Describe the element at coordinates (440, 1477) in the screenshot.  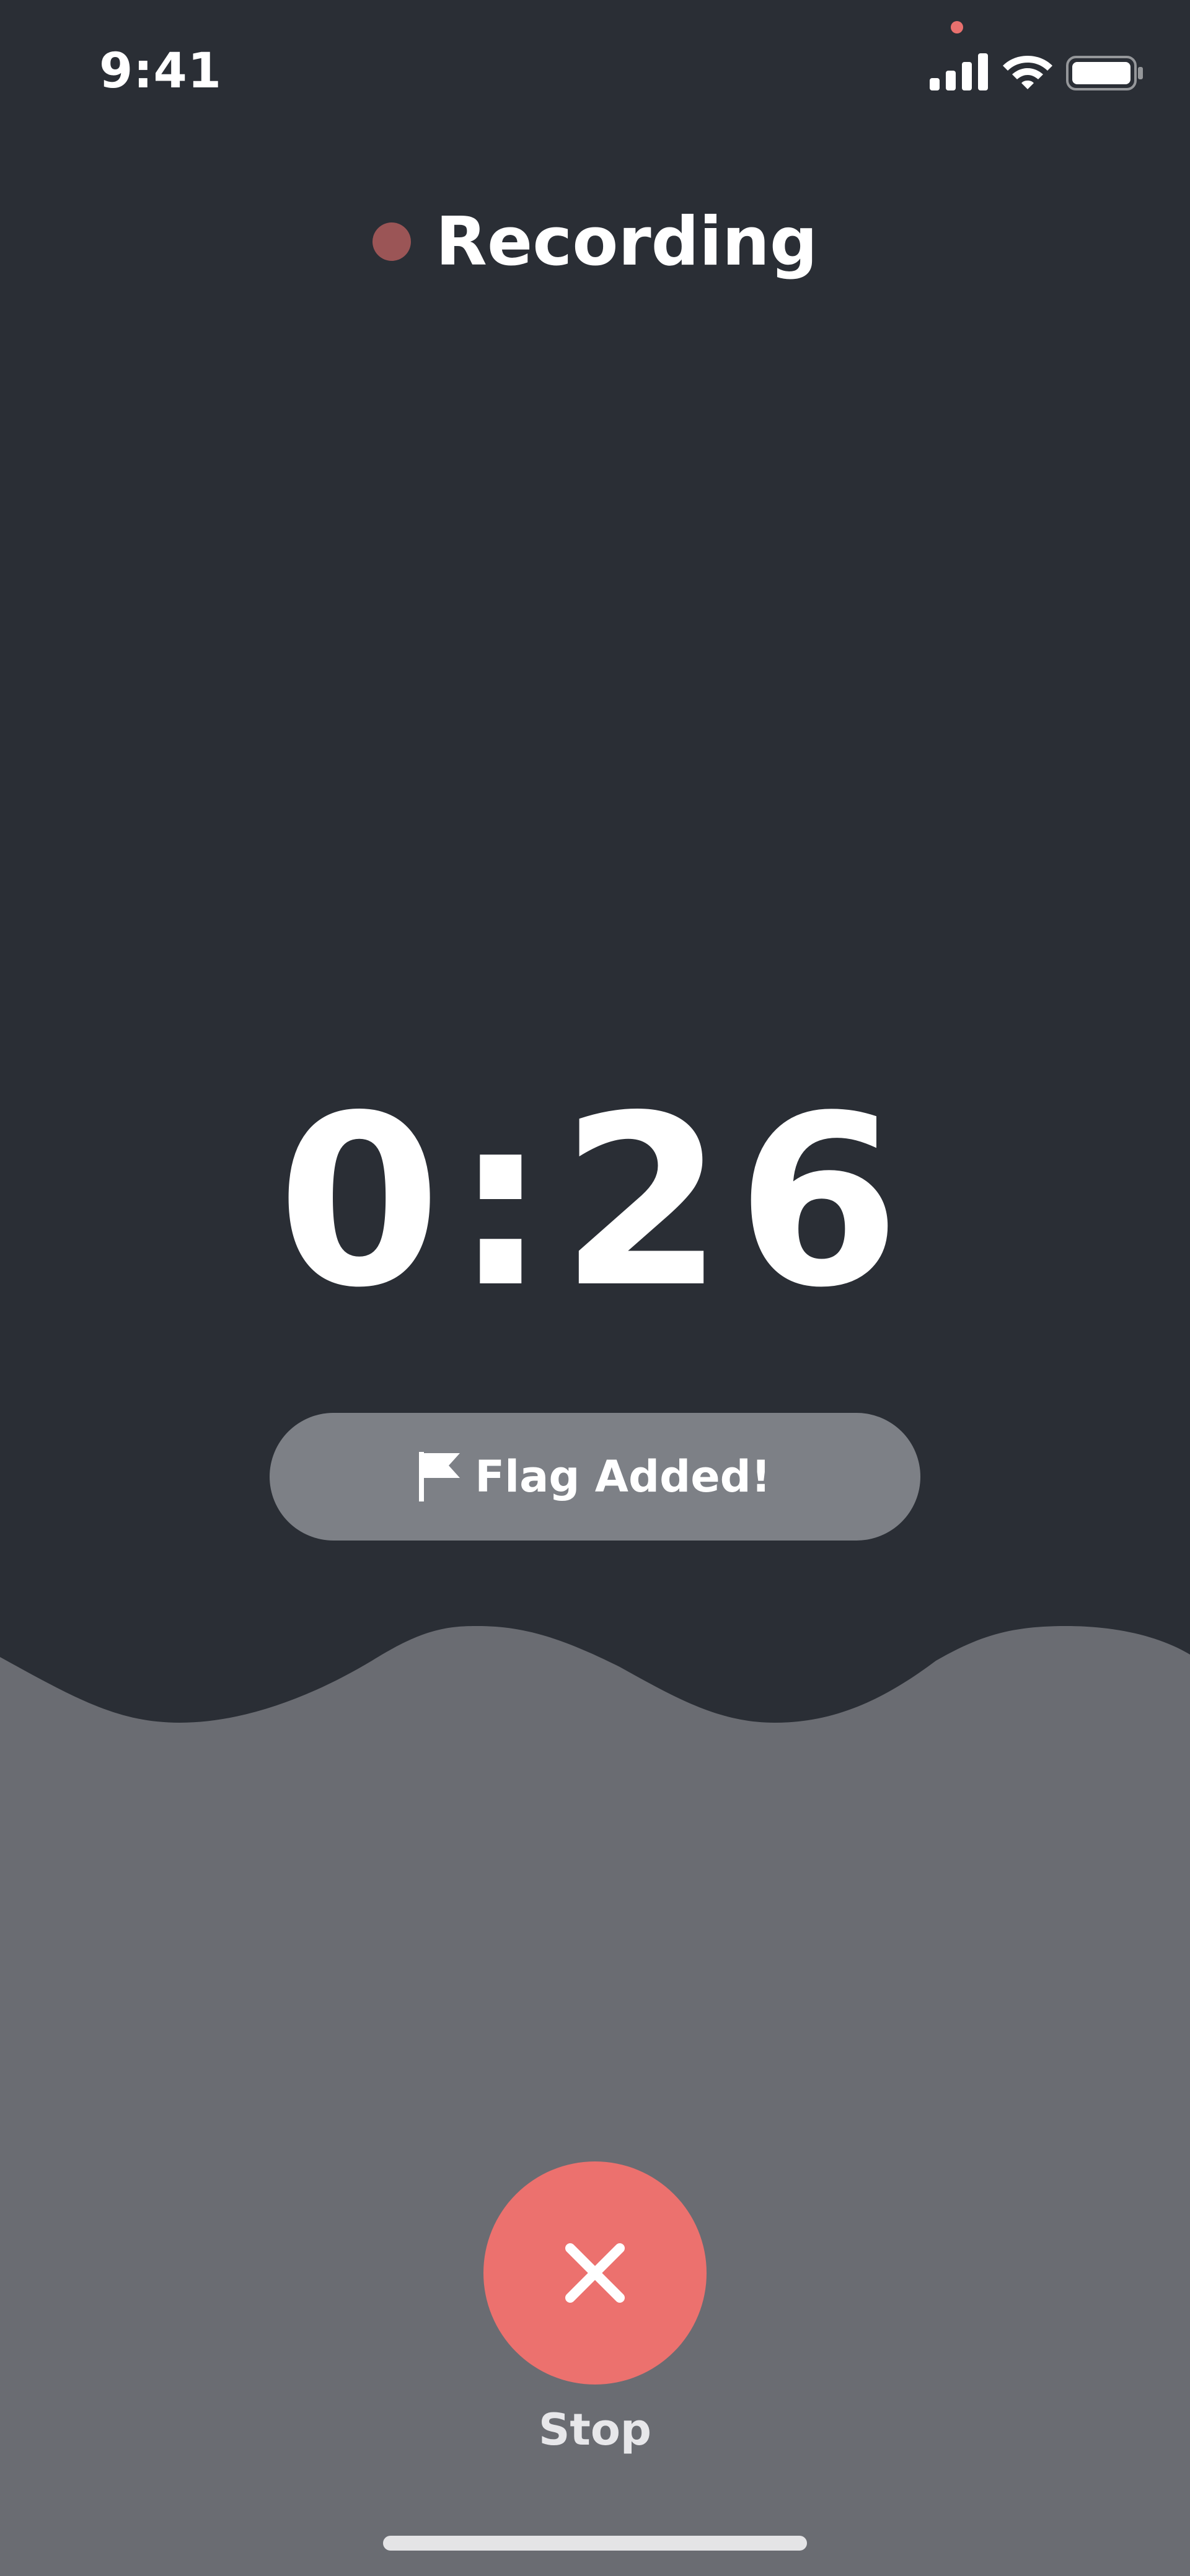
I see `flag-icon` at that location.